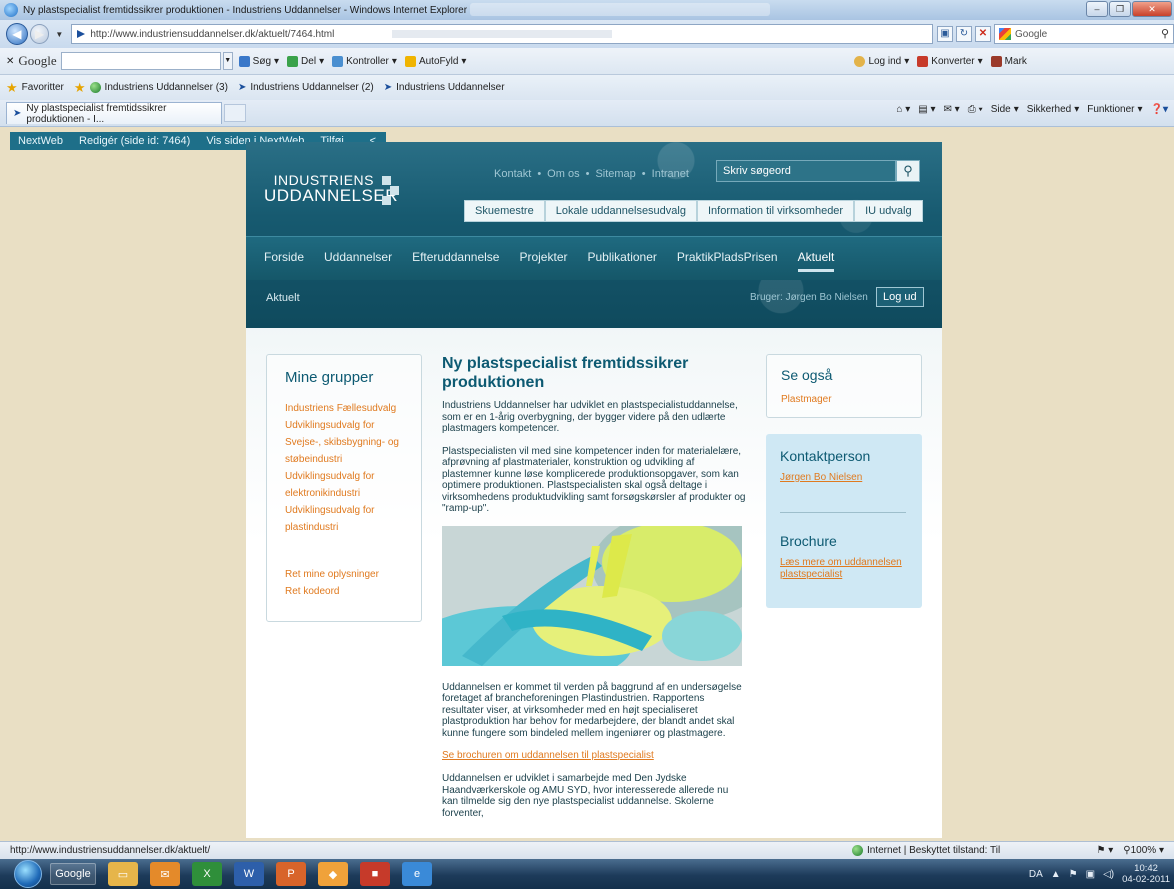 The width and height of the screenshot is (1174, 889). I want to click on security-zone: Internet | Beskyttet tilstand: Til, so click(926, 850).